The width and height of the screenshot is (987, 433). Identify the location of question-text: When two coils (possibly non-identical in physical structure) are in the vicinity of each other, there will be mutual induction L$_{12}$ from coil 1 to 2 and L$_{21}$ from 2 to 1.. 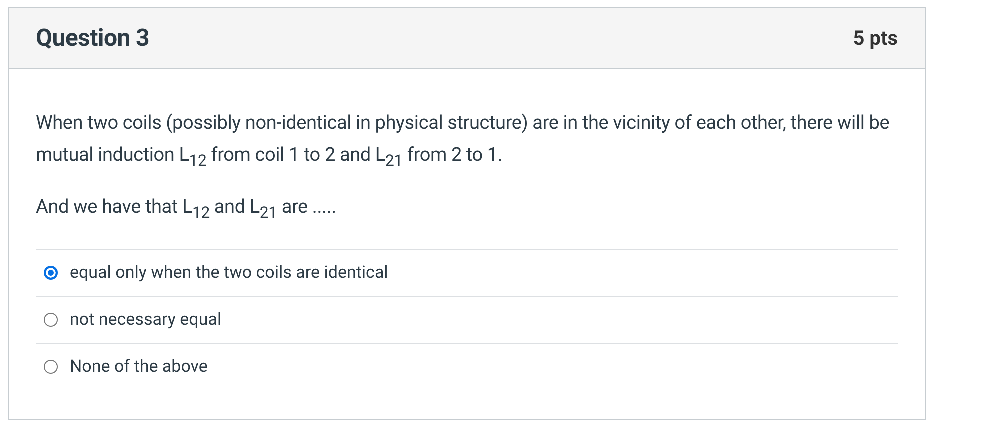
(463, 141).